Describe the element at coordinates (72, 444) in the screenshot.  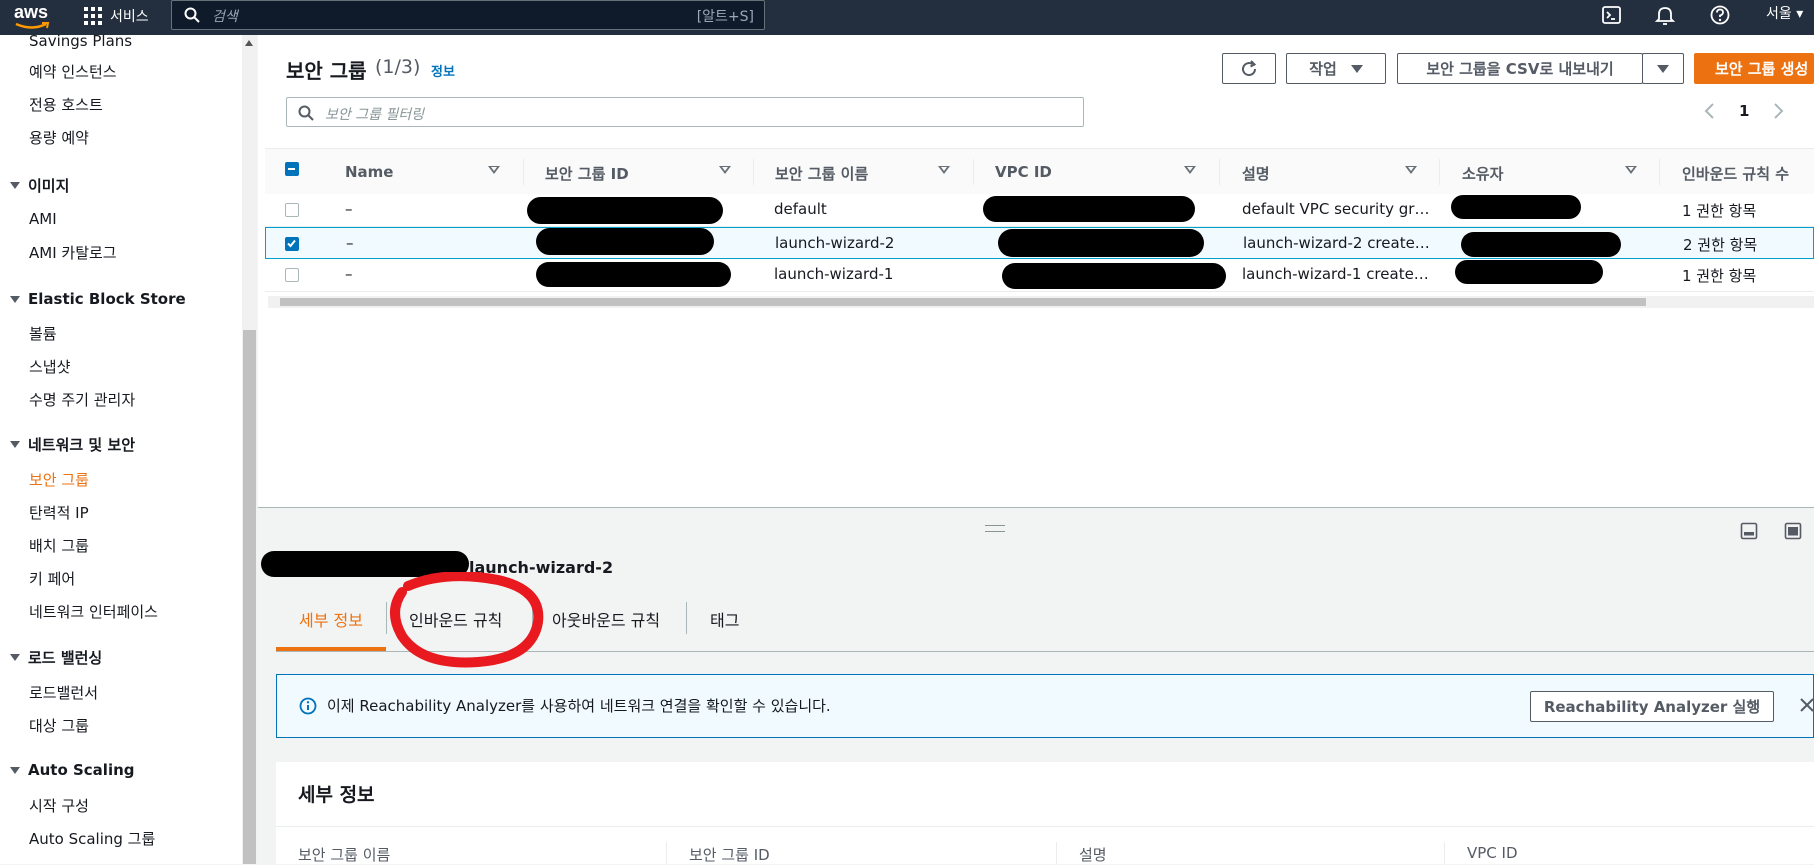
I see `sidebar-section-network-security: 네트워크 및 보안` at that location.